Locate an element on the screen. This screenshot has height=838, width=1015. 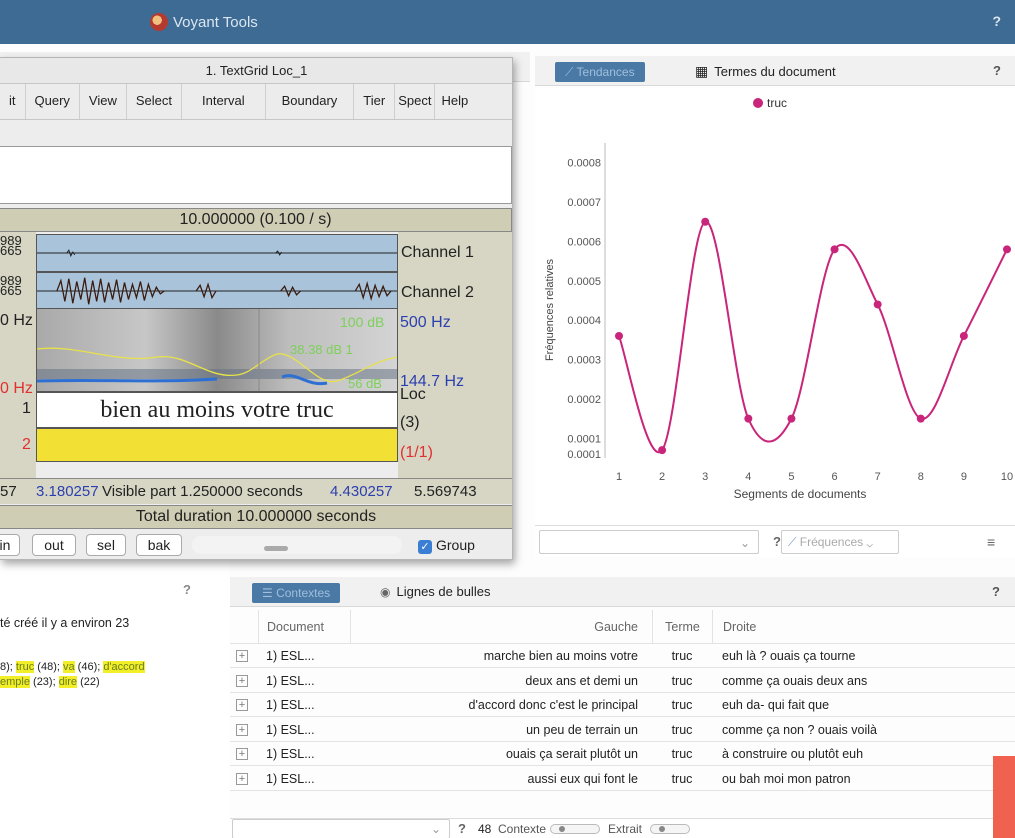
tab-contexts: ☰ Contextes is located at coordinates (296, 593).